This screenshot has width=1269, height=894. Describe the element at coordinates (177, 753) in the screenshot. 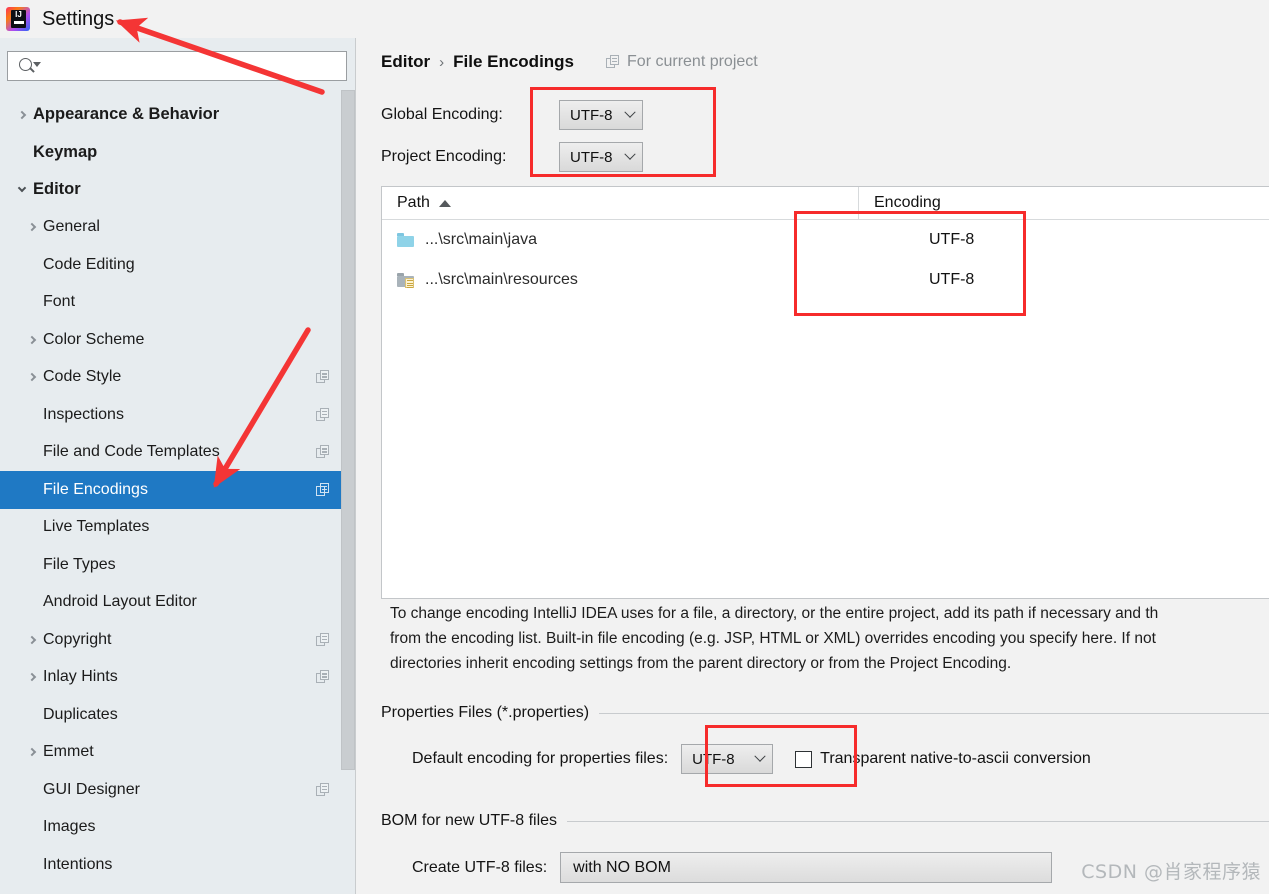

I see `sidebar-item-emmet: Emmet` at that location.